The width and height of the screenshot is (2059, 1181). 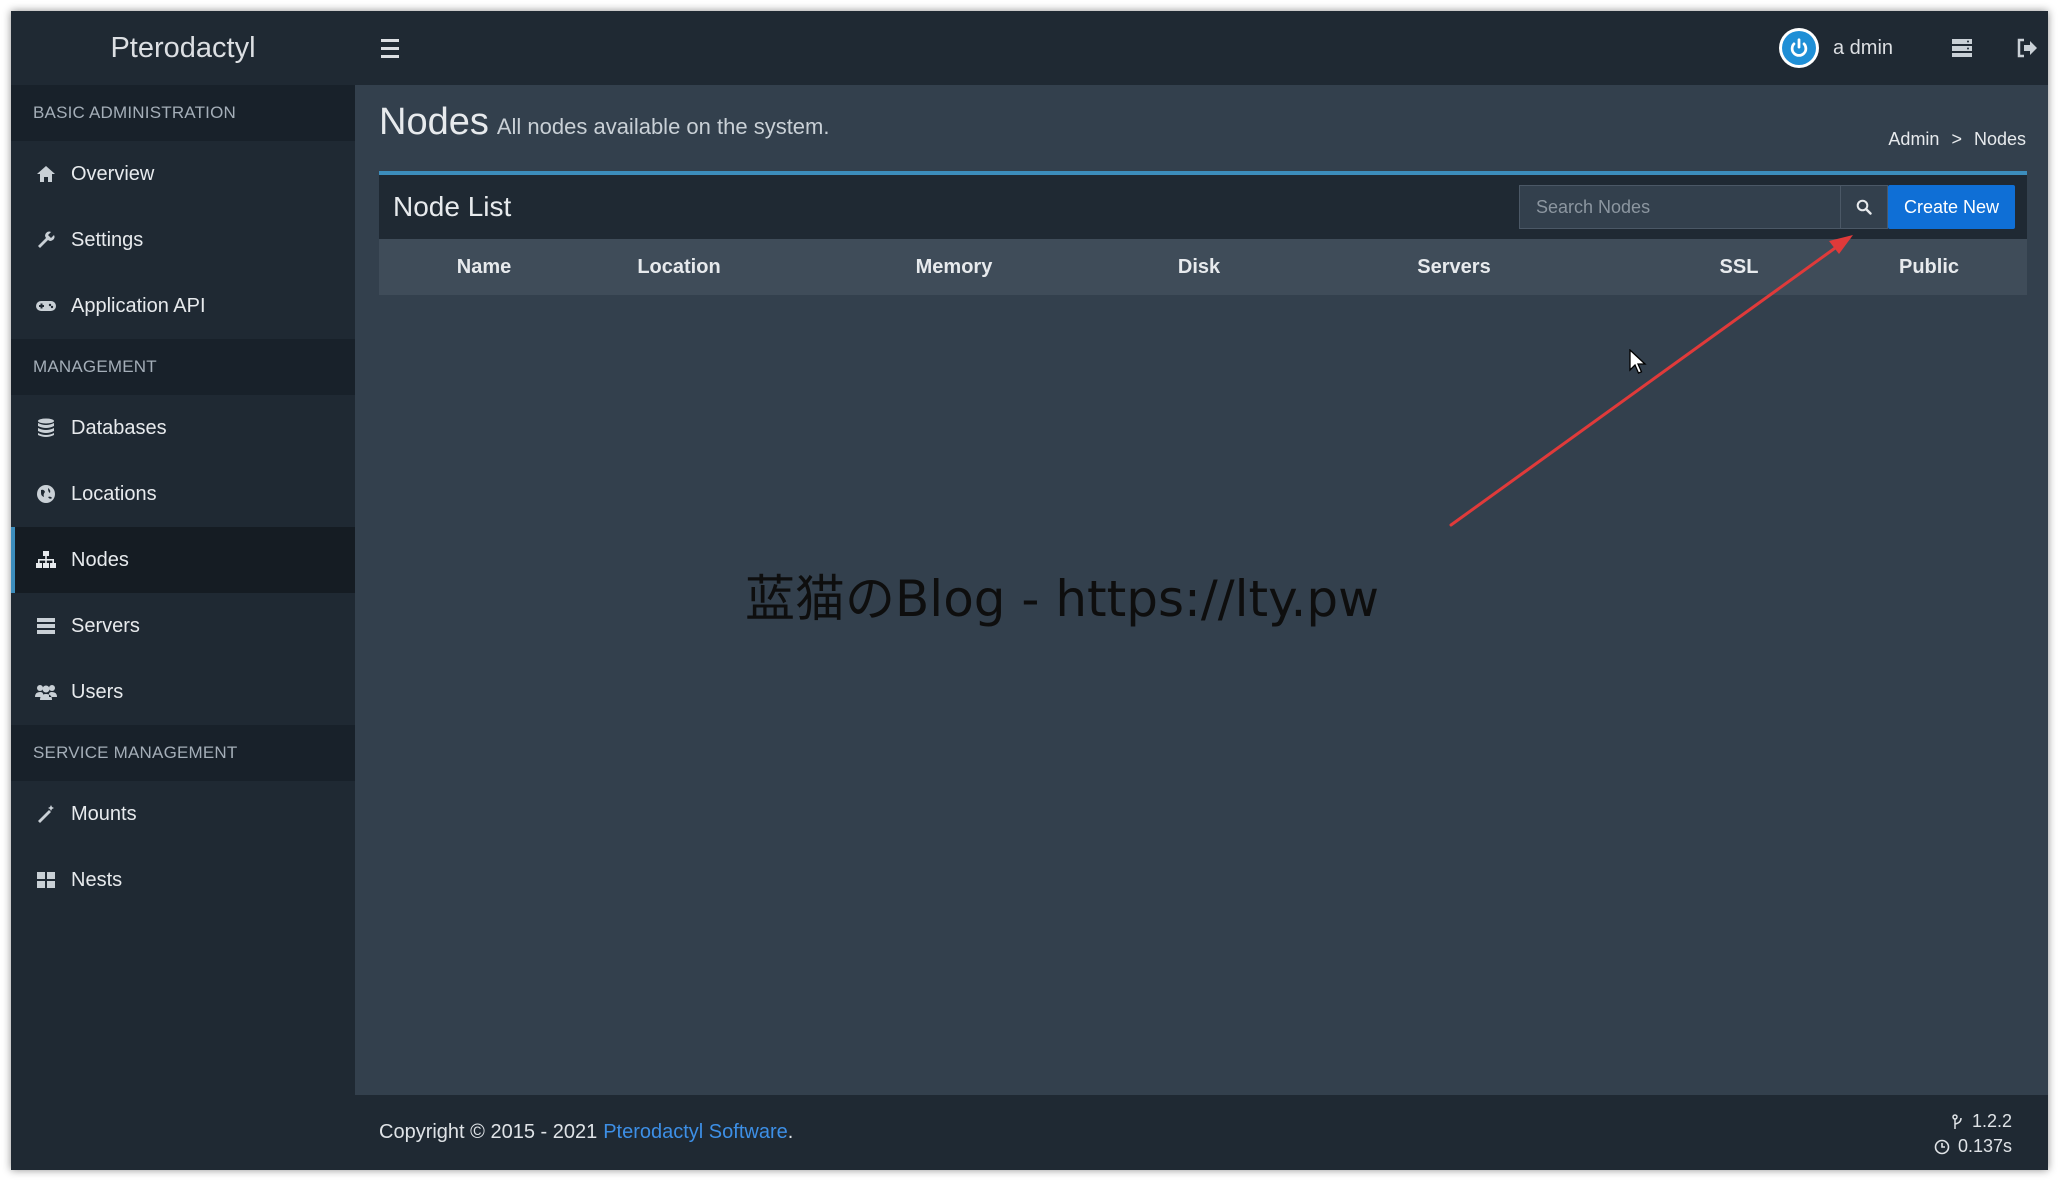 What do you see at coordinates (114, 493) in the screenshot?
I see `sidebar-item-label: Locations` at bounding box center [114, 493].